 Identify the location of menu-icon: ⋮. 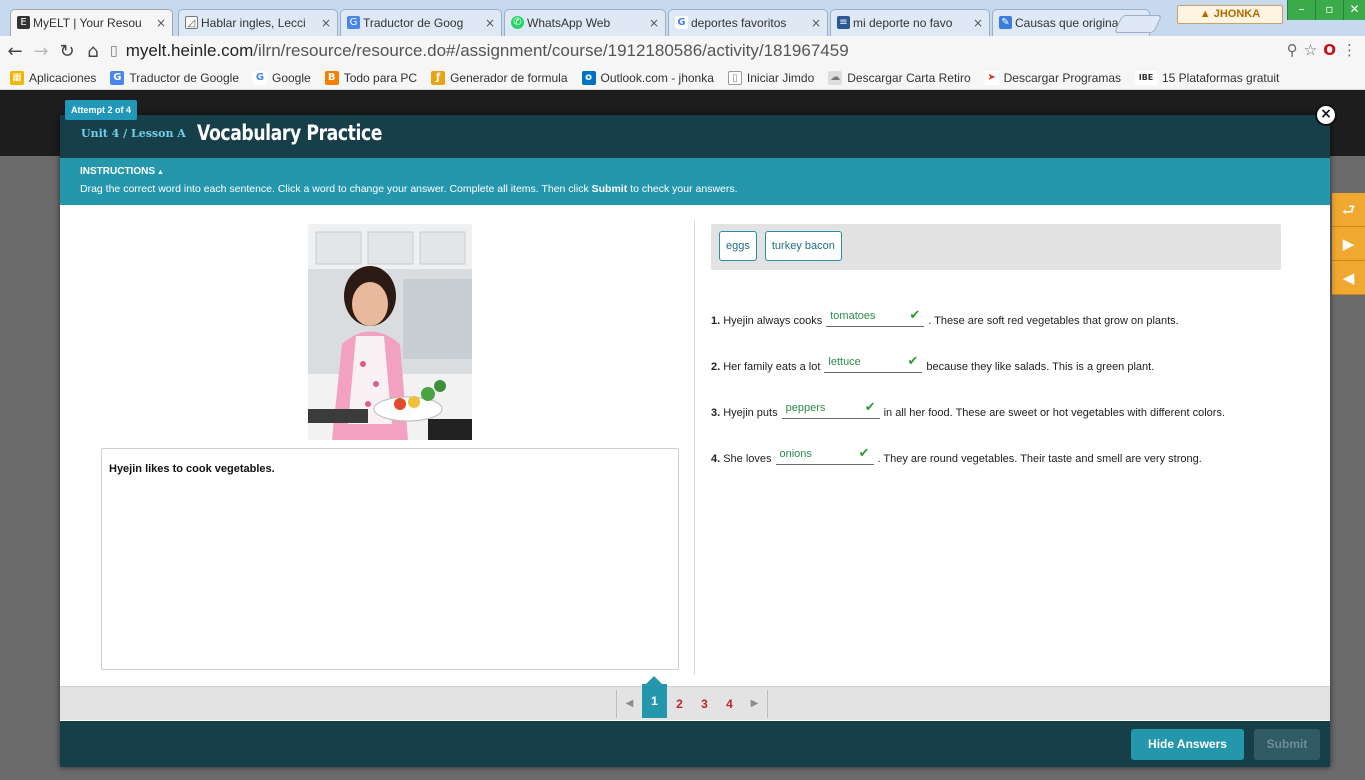
(1349, 50).